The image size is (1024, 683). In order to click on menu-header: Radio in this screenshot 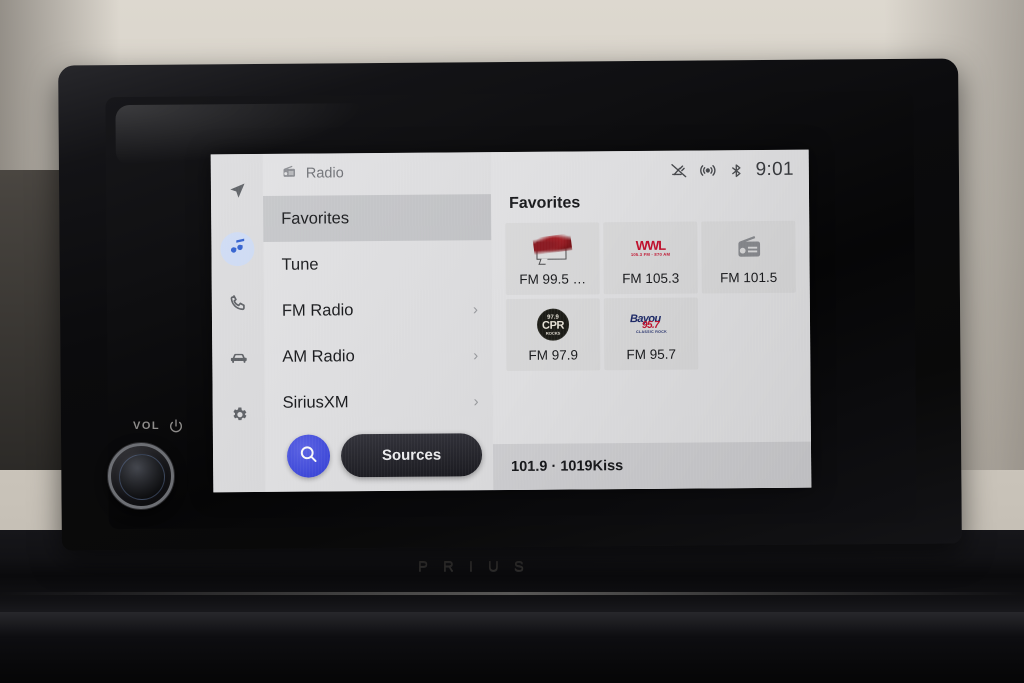, I will do `click(377, 173)`.